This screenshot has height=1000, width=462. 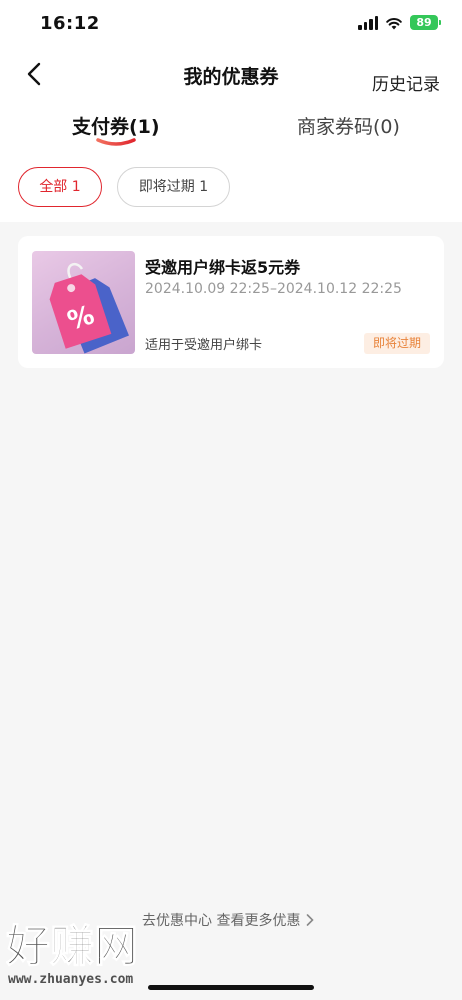 What do you see at coordinates (348, 125) in the screenshot?
I see `tab-merchant-codes: 商家券码(0)` at bounding box center [348, 125].